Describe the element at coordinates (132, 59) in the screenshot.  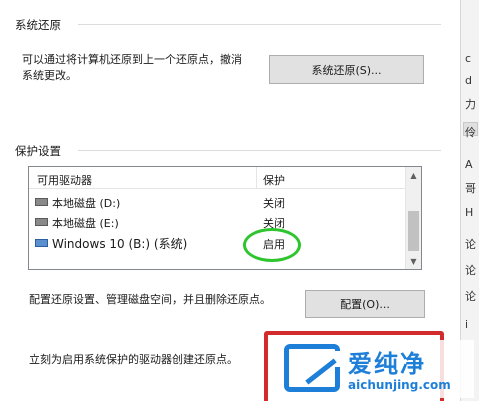
I see `system-restore-description-line1: 可以通过将计算机还原到上一个还原点，撤消` at that location.